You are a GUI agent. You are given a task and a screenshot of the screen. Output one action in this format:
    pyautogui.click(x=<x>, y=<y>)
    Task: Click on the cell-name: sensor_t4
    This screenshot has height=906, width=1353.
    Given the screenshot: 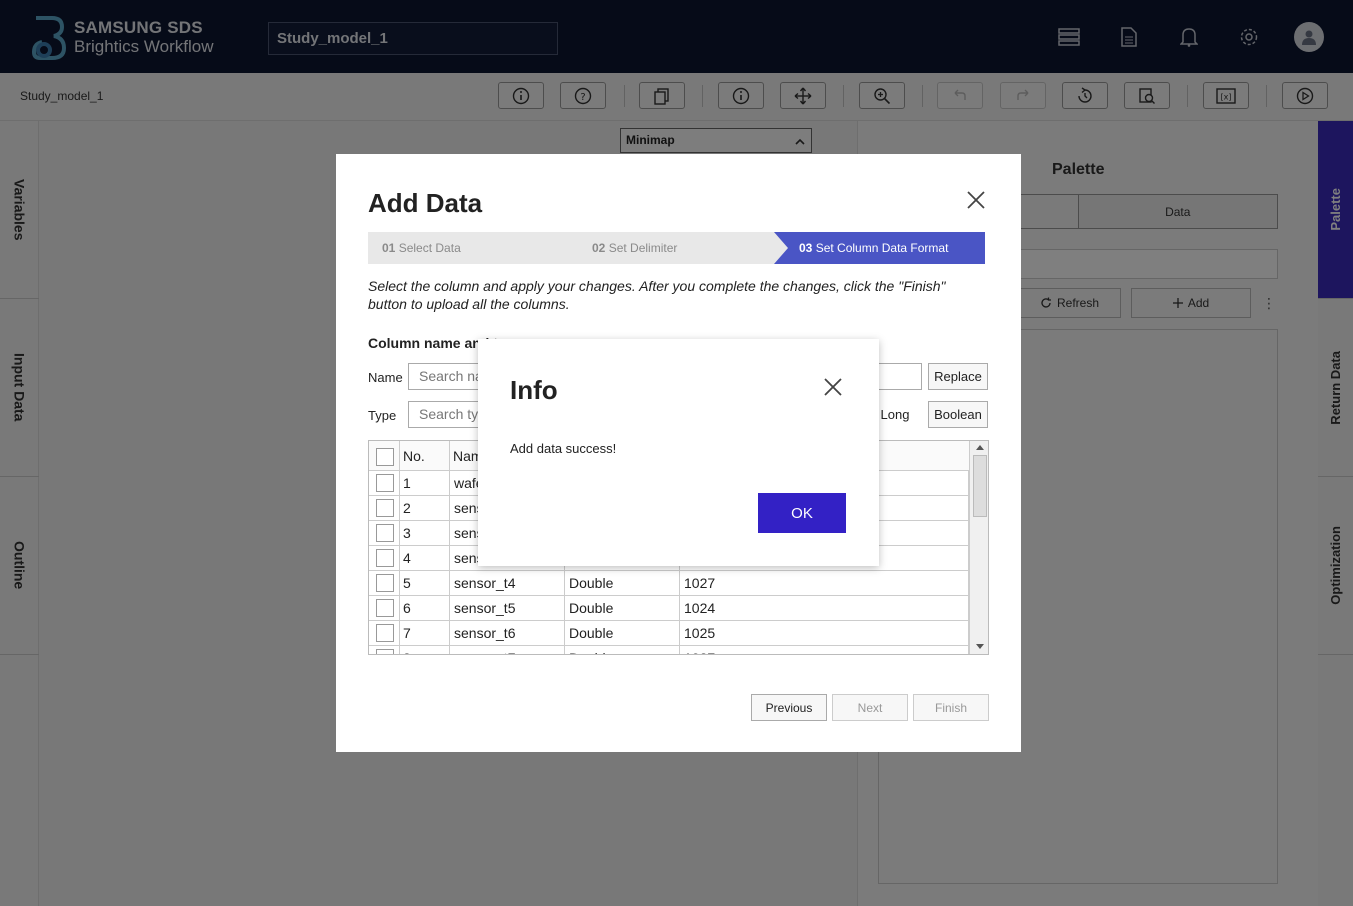 What is the action you would take?
    pyautogui.click(x=507, y=583)
    